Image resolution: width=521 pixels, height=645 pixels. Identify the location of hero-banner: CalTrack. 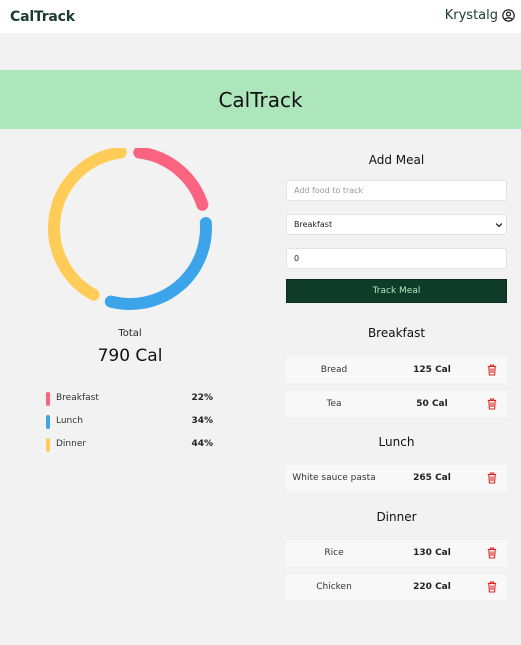
(260, 99).